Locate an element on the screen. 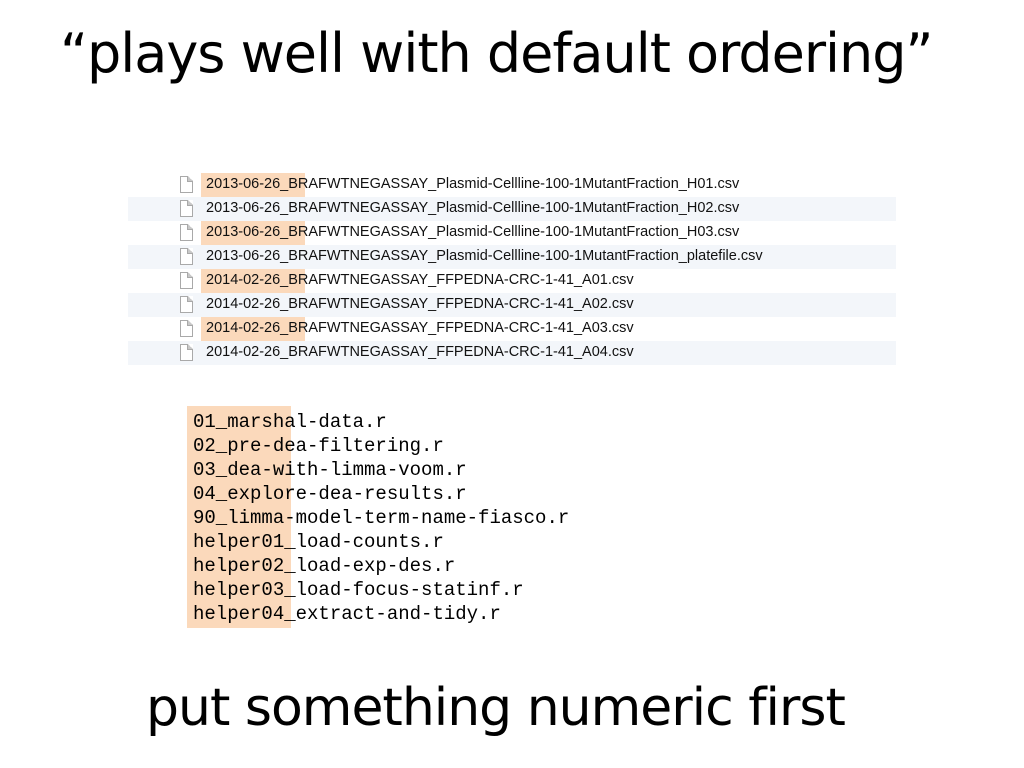  script-filename: 90_limma-model-term-name-fiasco.r is located at coordinates (381, 518).